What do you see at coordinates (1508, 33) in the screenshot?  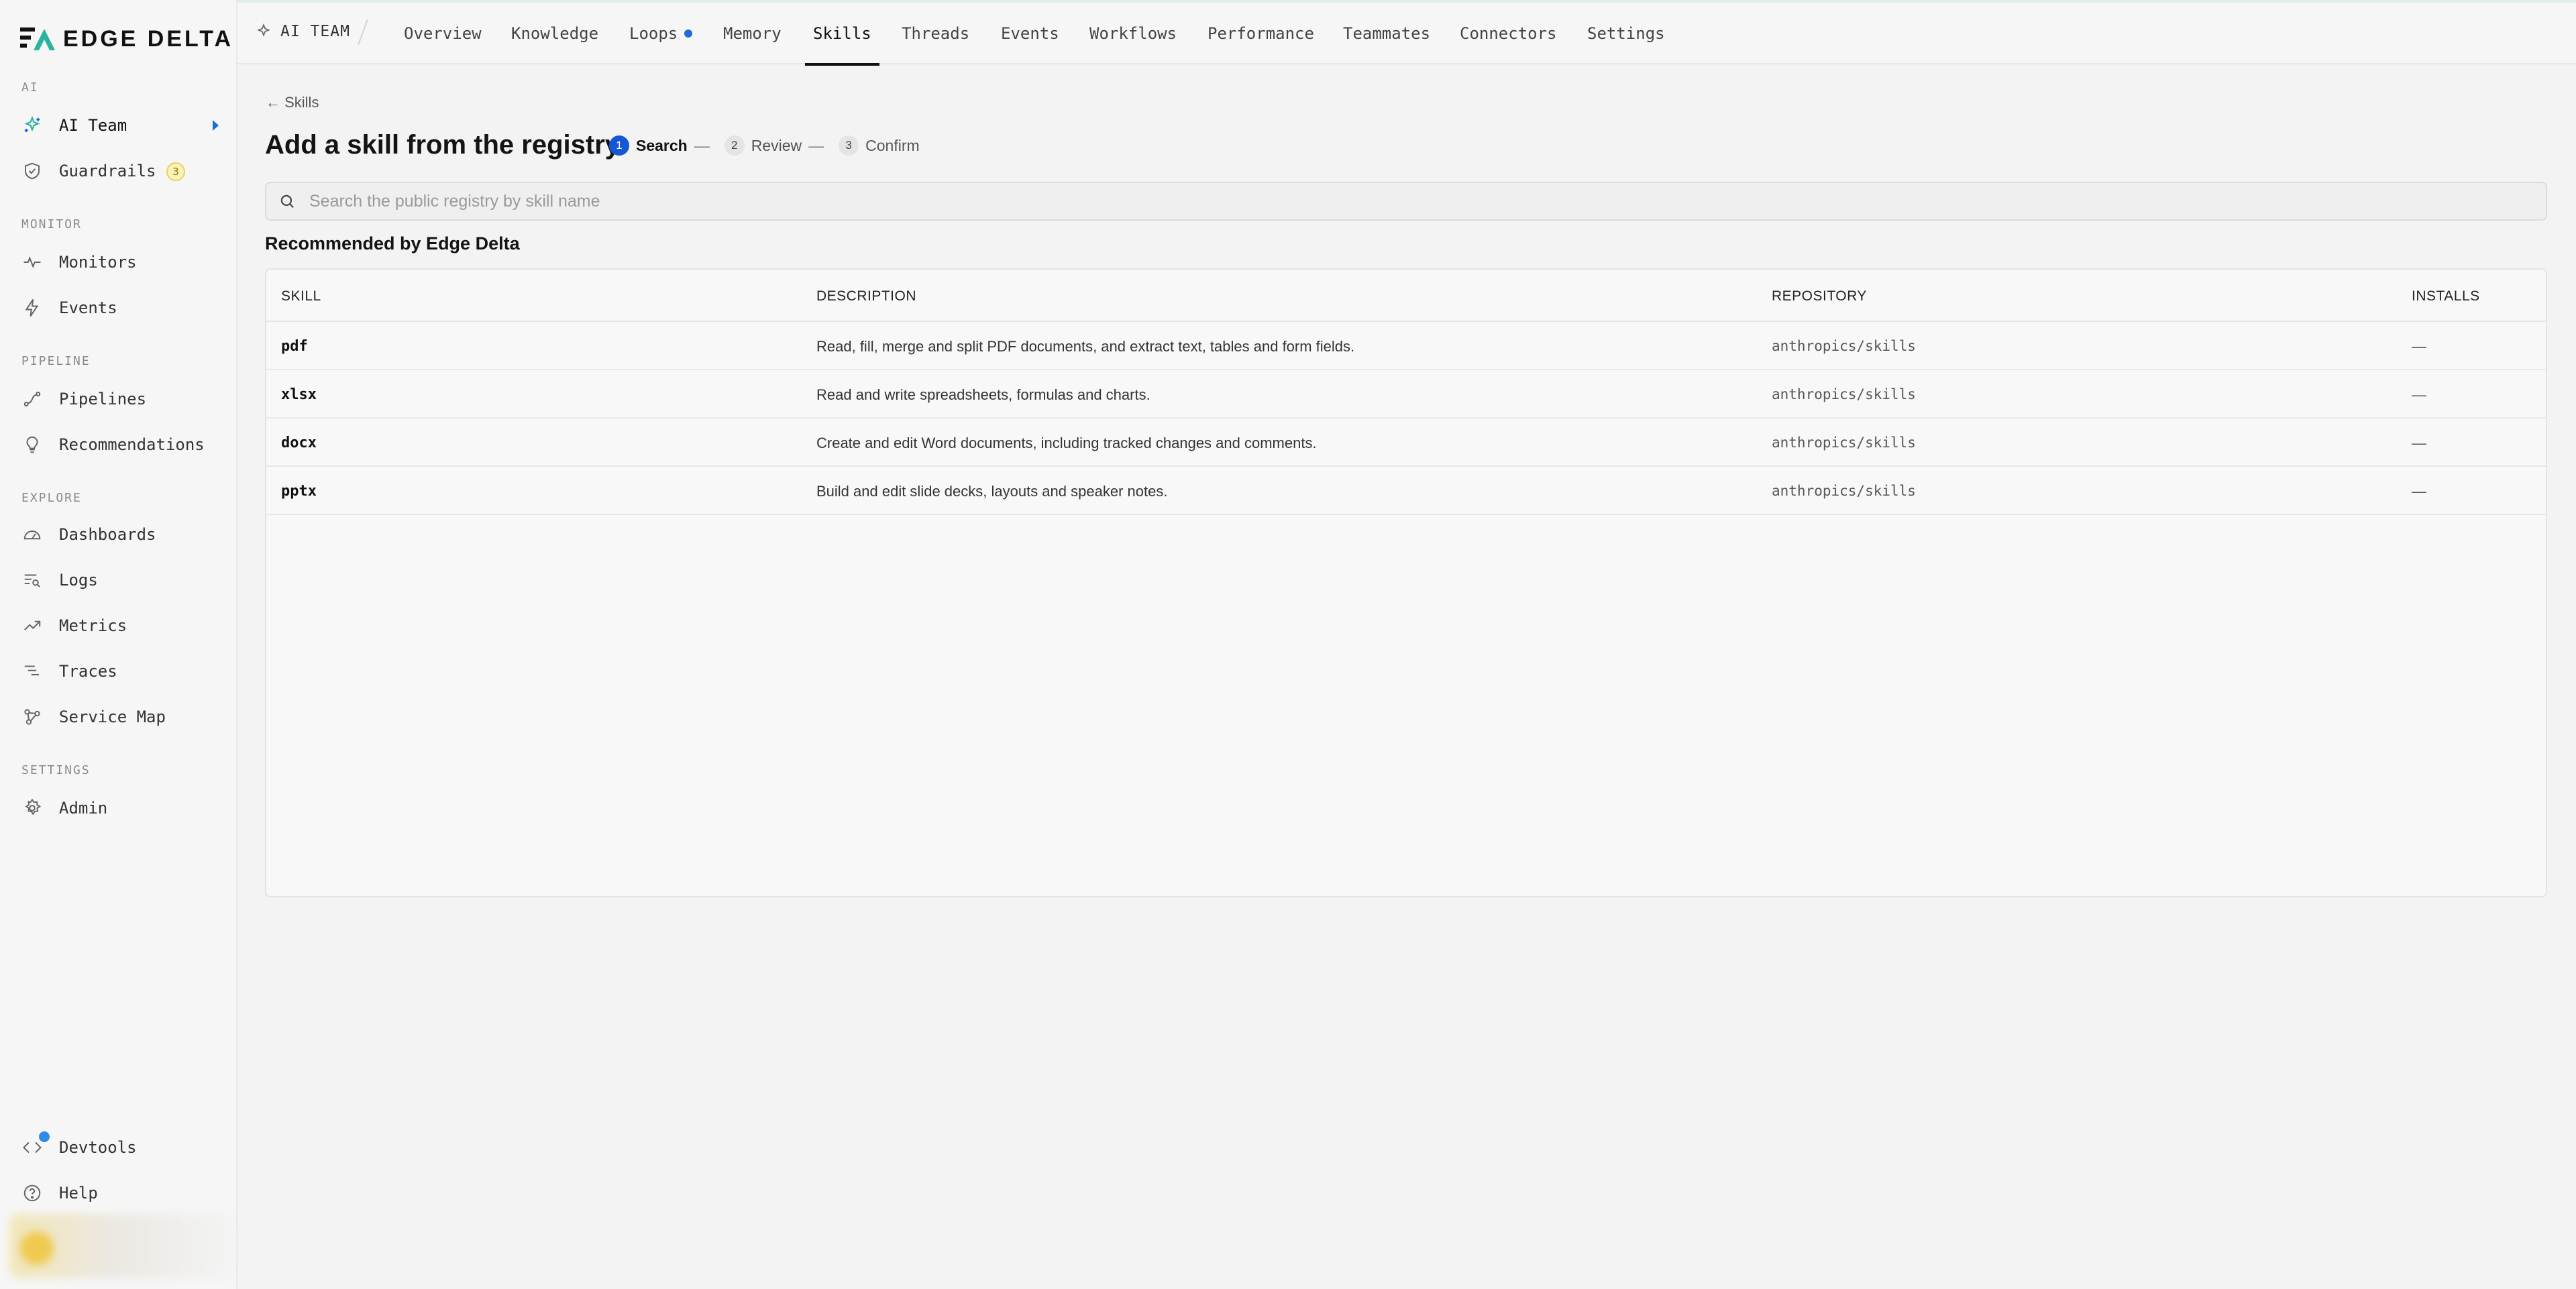 I see `tab-connectors: Connectors` at bounding box center [1508, 33].